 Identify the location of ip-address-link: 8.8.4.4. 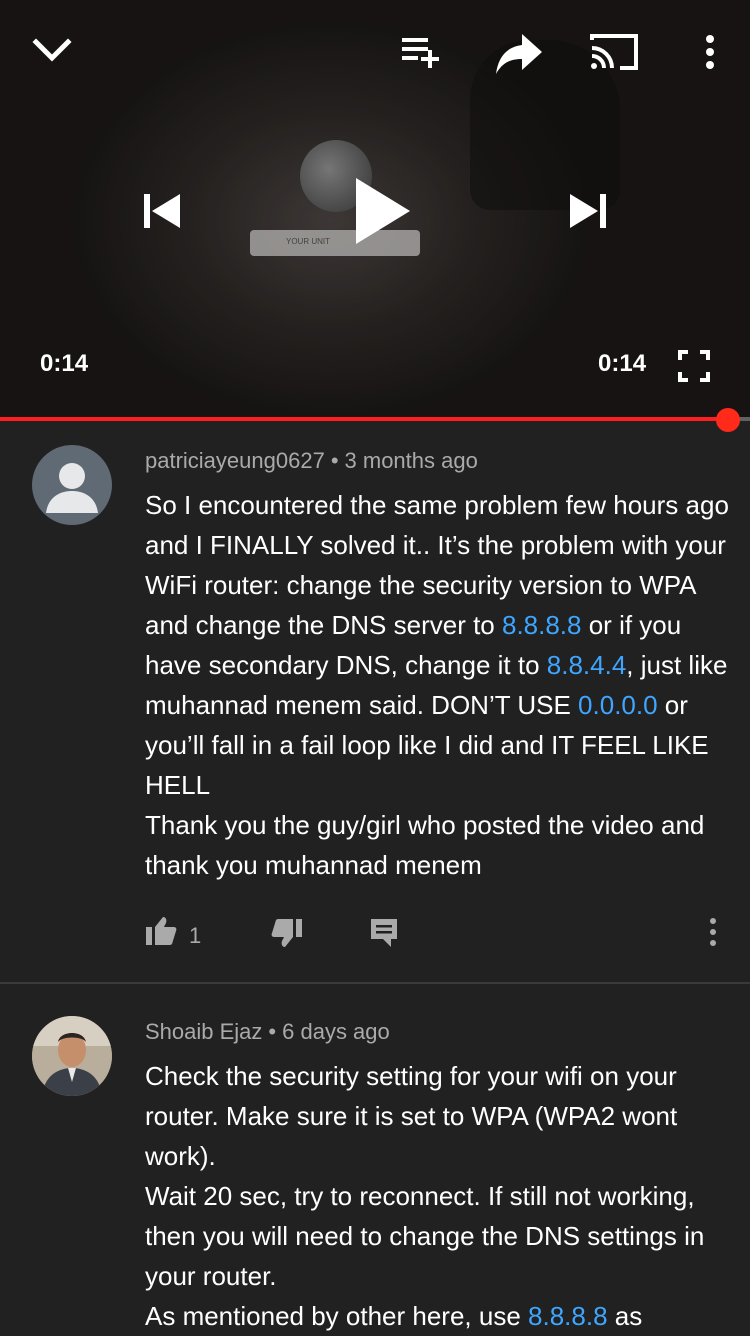
(587, 665).